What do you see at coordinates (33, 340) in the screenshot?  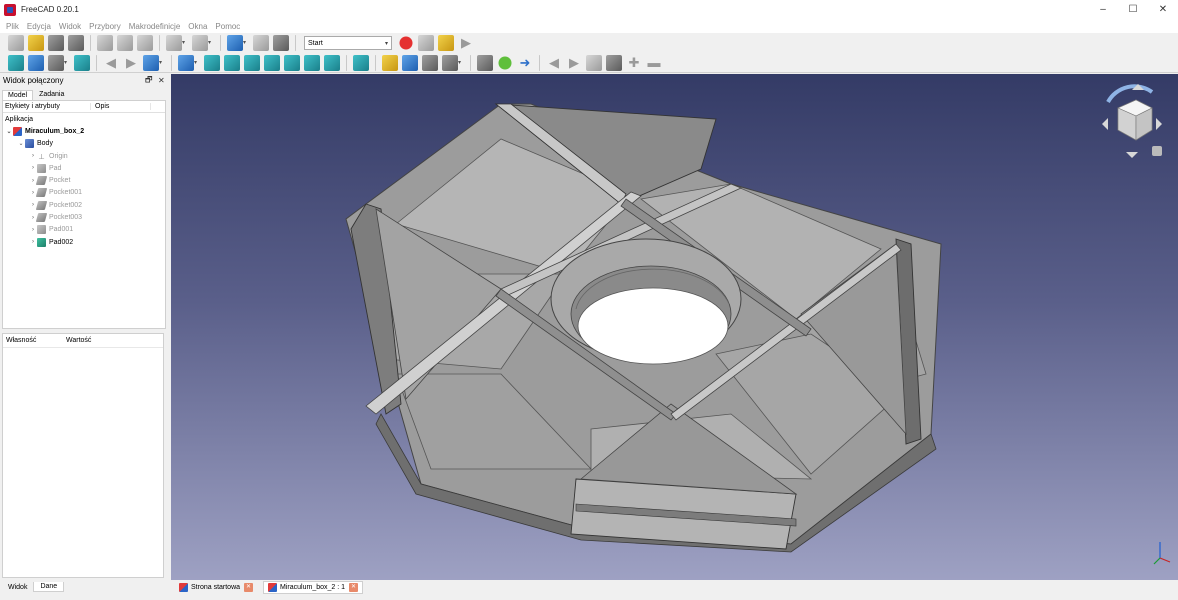 I see `column-property: Własność` at bounding box center [33, 340].